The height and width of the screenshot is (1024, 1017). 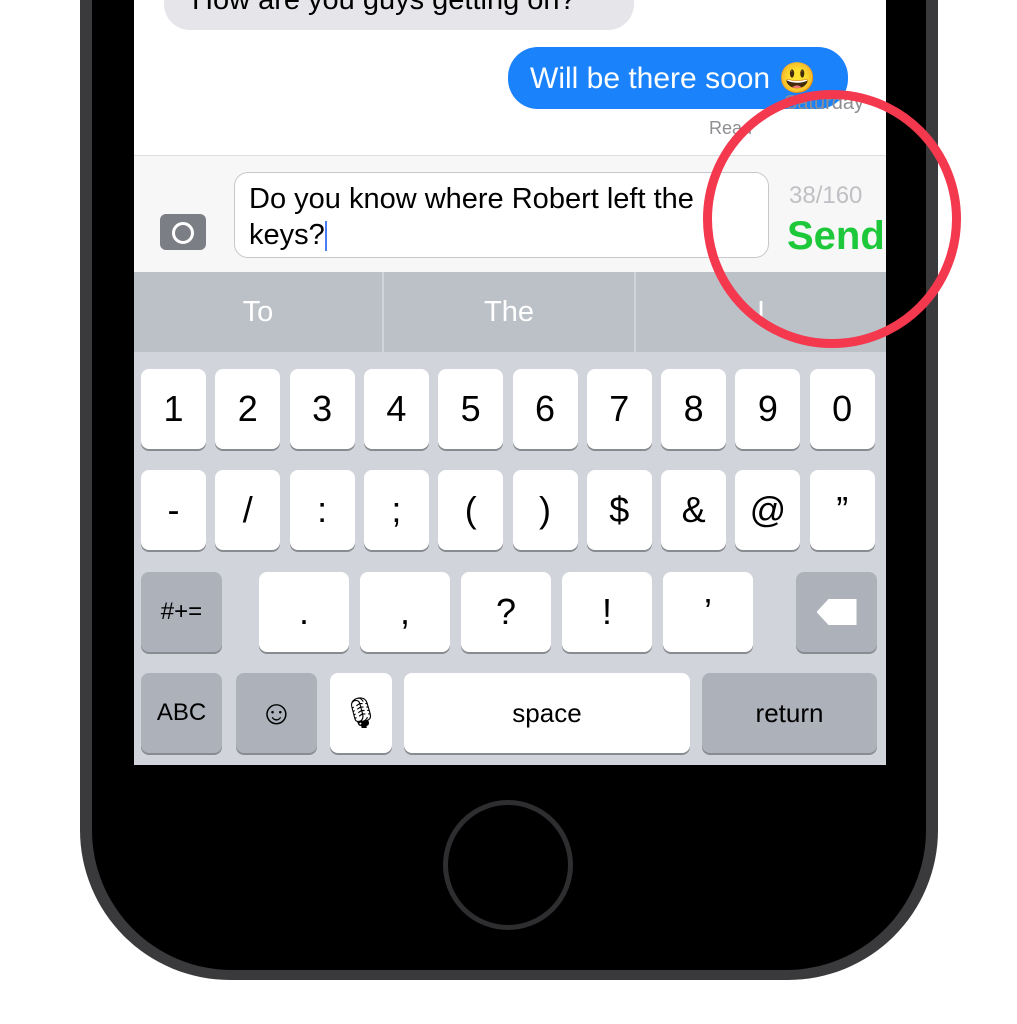 I want to click on message-text-line2: keys?, so click(x=287, y=235).